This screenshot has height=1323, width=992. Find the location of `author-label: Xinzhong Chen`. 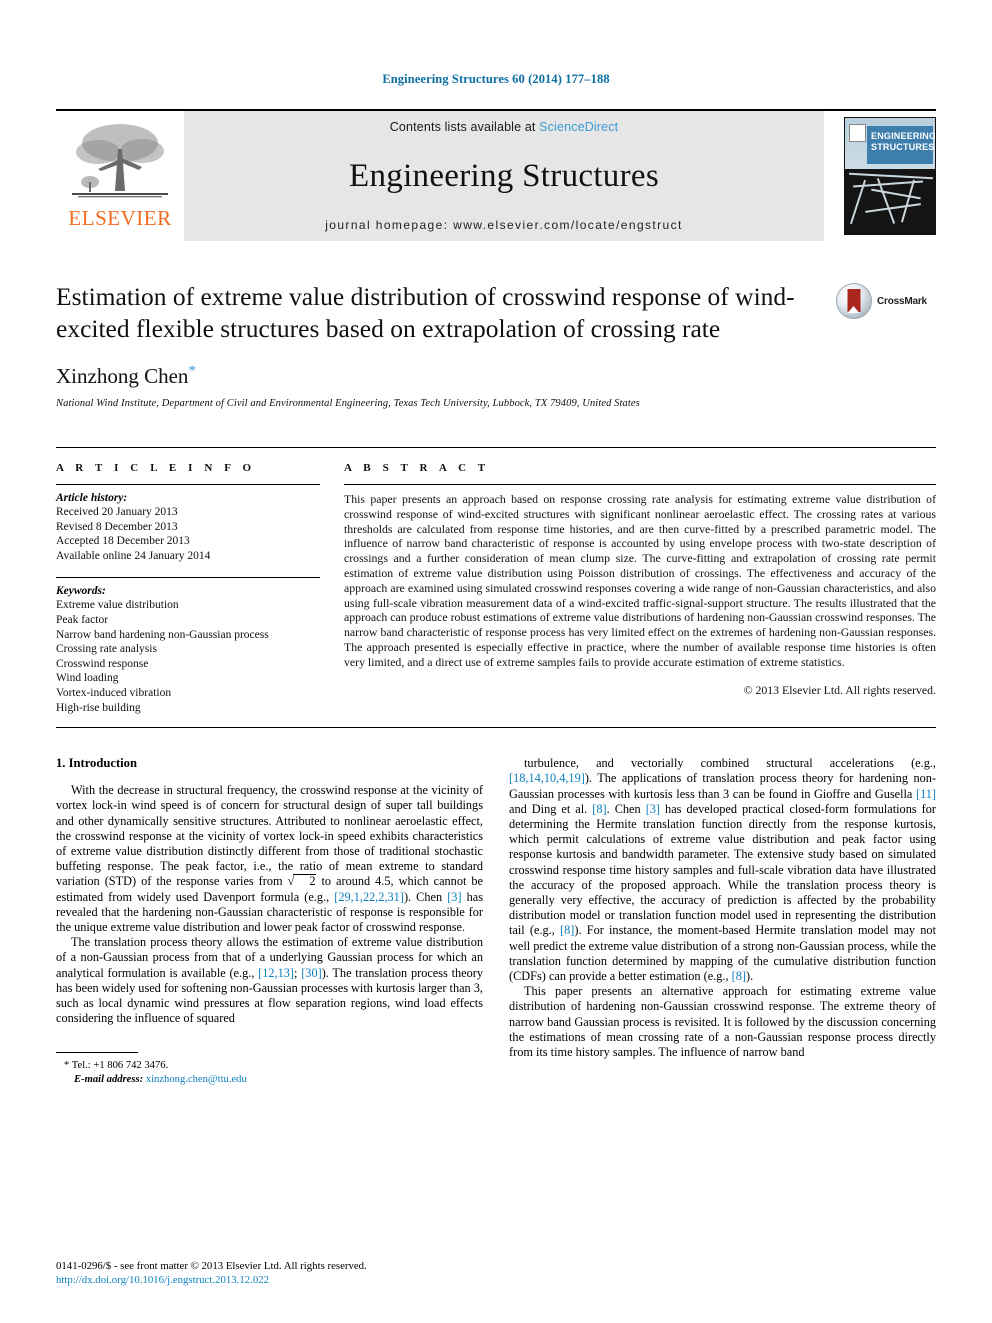

author-label: Xinzhong Chen is located at coordinates (122, 376).